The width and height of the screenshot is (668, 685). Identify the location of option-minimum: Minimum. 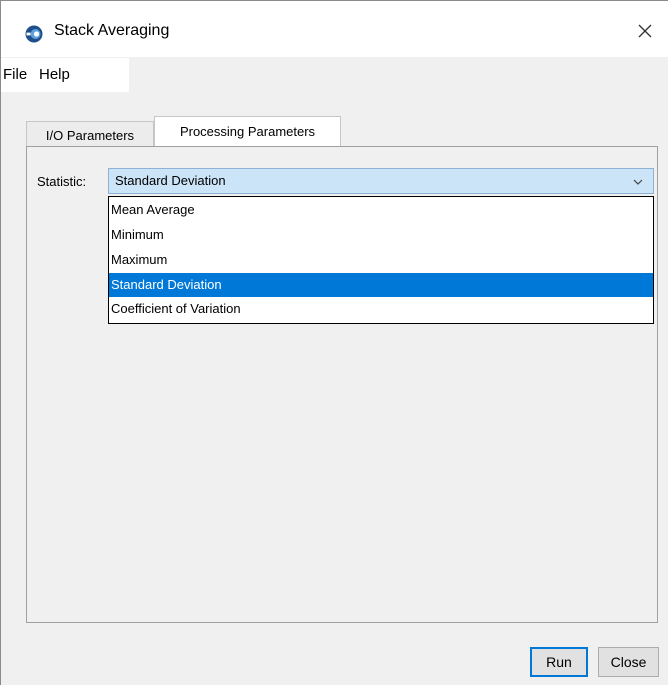
(381, 235).